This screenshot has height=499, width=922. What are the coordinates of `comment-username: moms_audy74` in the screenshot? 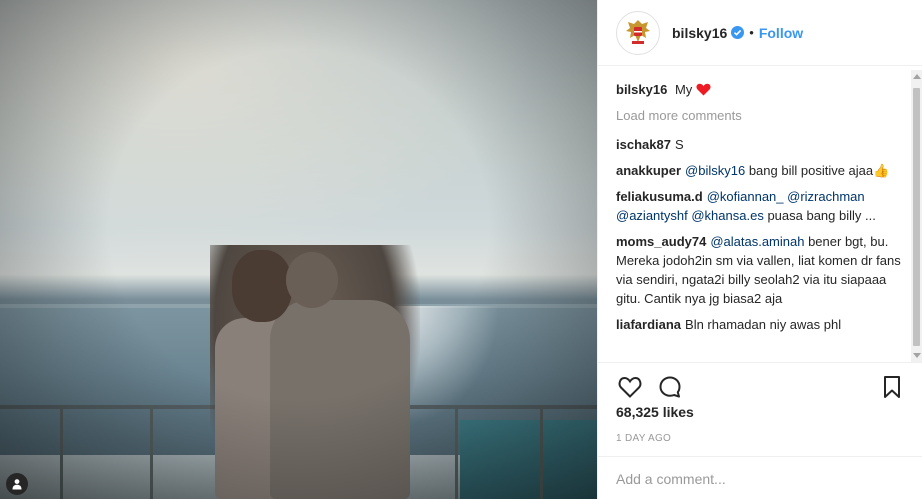 It's located at (661, 241).